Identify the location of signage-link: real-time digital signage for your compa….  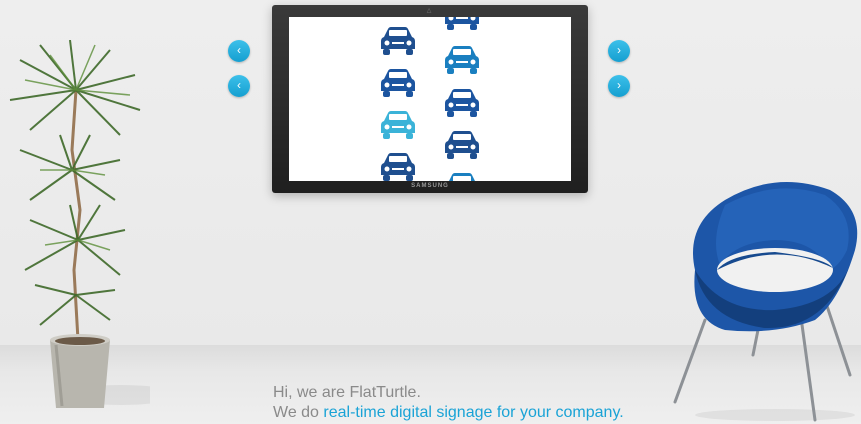
(473, 412).